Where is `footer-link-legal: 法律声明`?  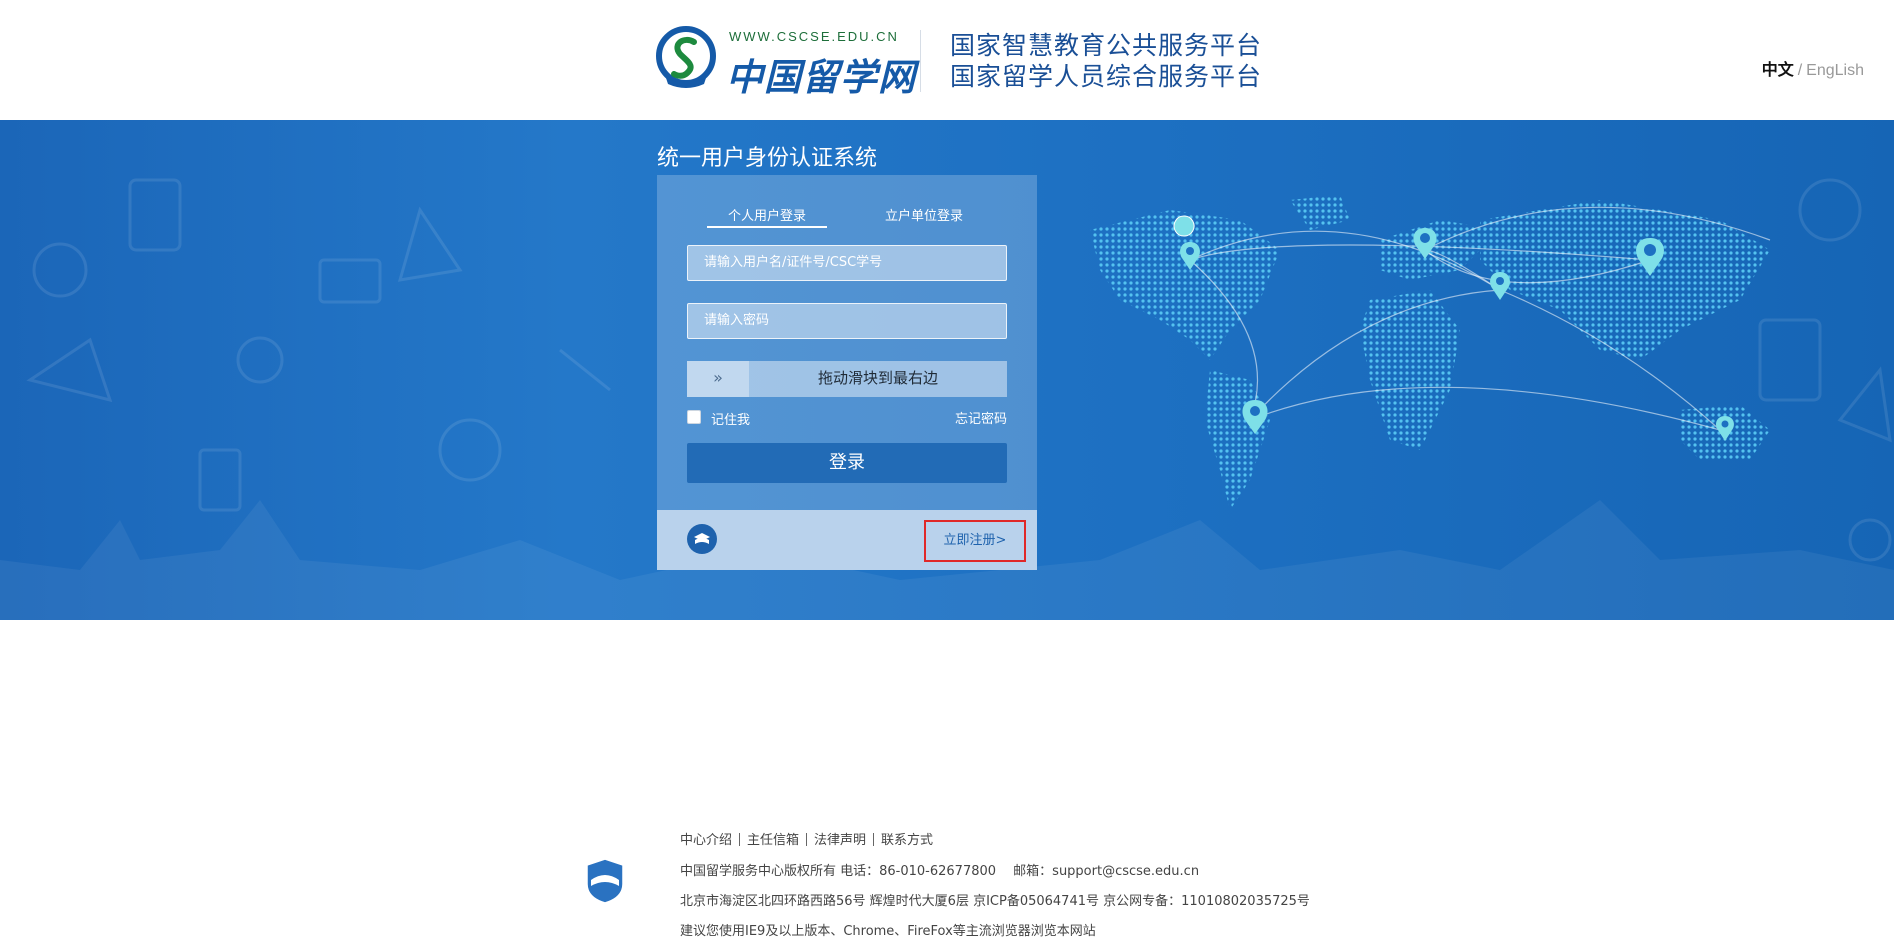
footer-link-legal: 法律声明 is located at coordinates (840, 840).